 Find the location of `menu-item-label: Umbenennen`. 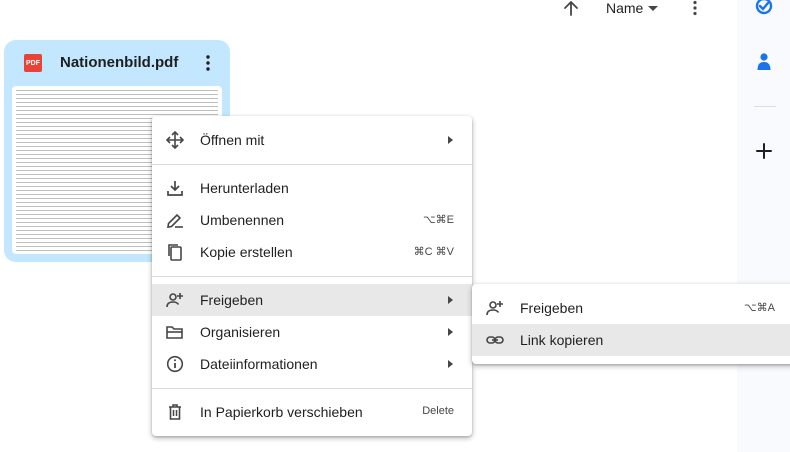

menu-item-label: Umbenennen is located at coordinates (242, 220).